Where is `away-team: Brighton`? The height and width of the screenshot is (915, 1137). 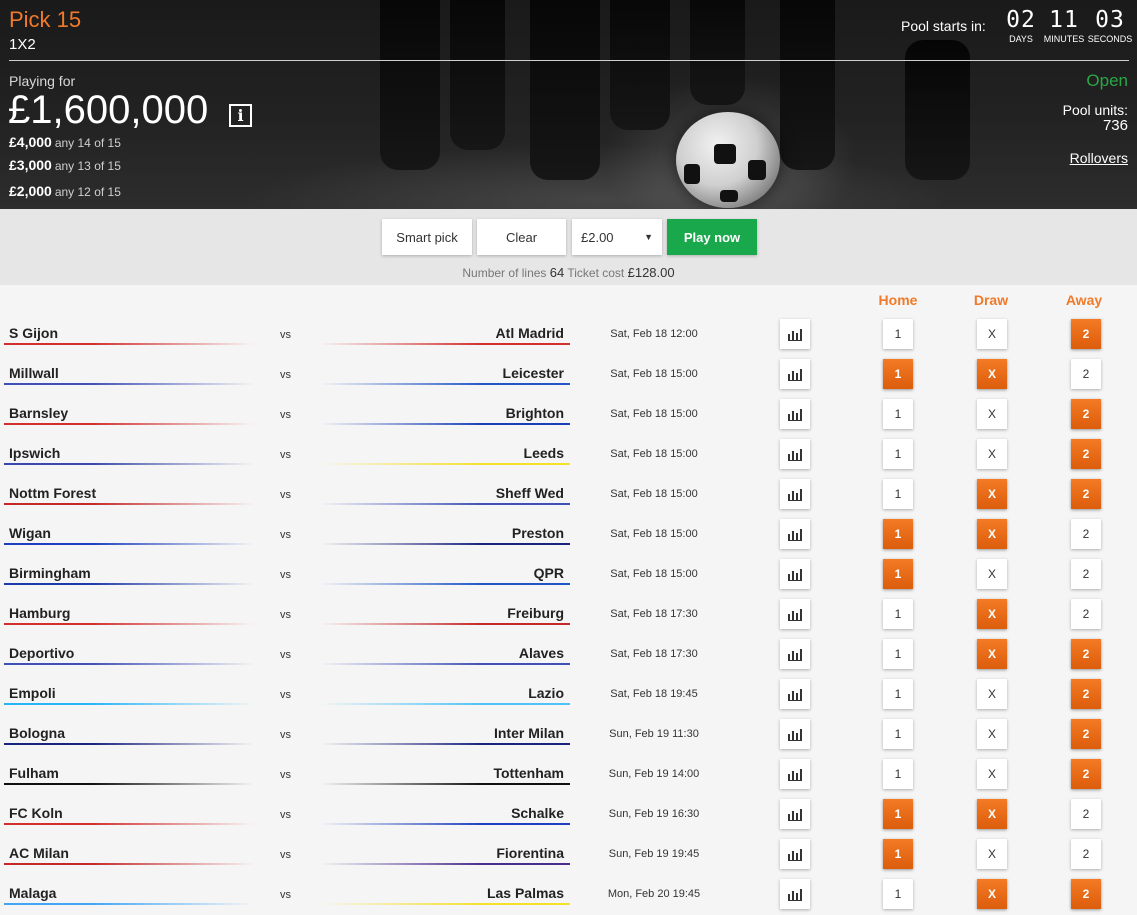 away-team: Brighton is located at coordinates (534, 413).